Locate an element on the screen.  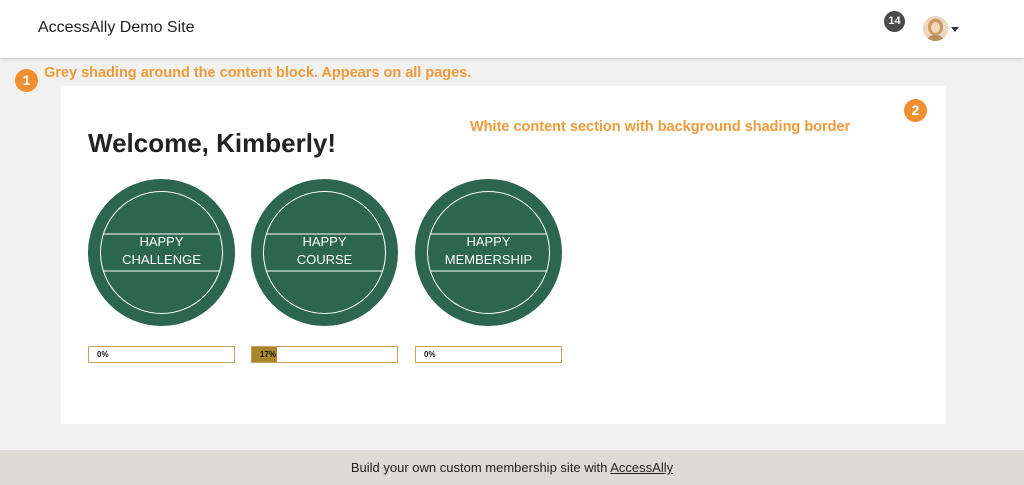
progress-bar-happy-challenge: 0% is located at coordinates (161, 354).